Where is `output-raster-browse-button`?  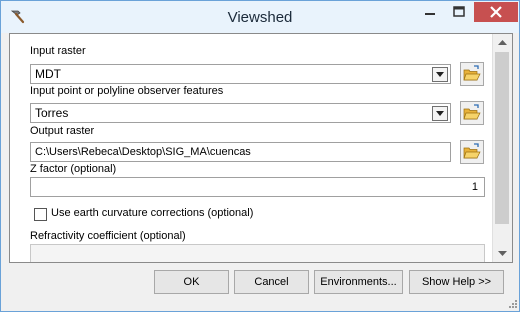
output-raster-browse-button is located at coordinates (472, 152).